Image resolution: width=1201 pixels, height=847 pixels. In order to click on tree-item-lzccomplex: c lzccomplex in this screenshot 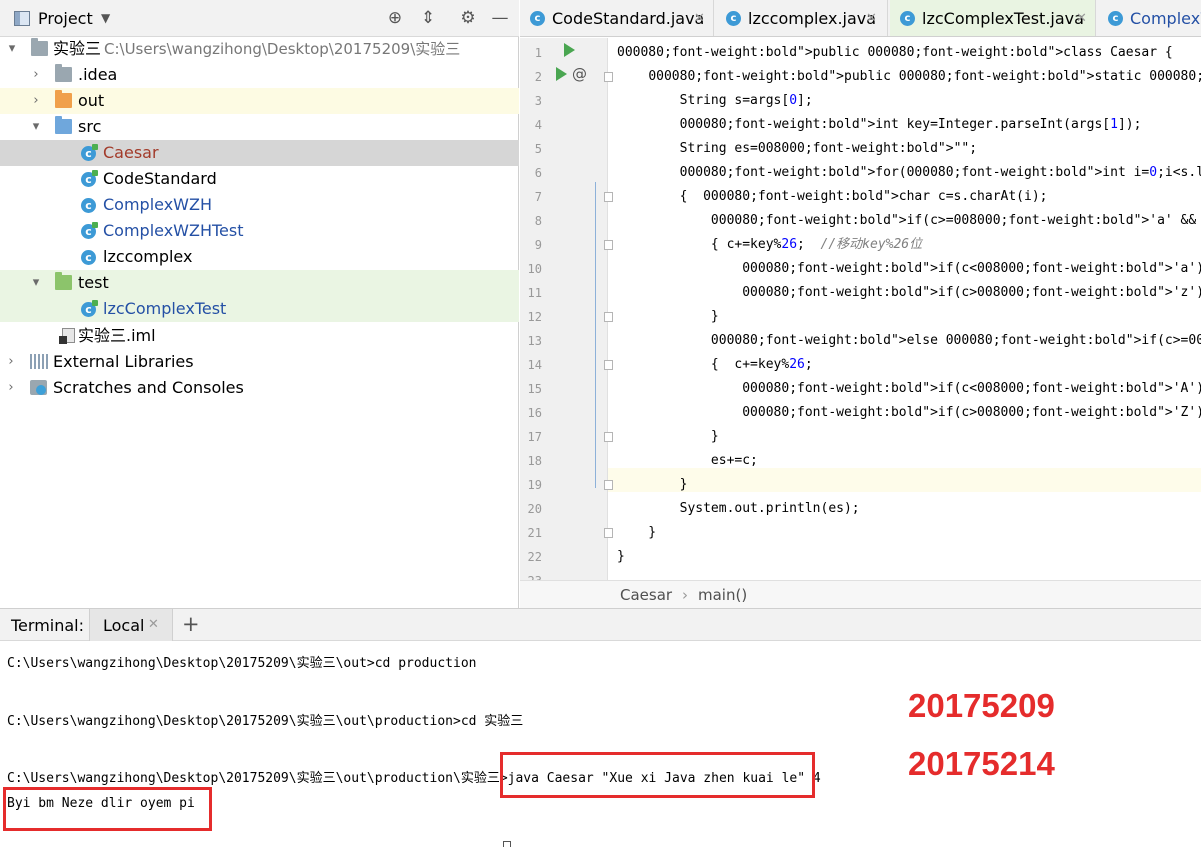, I will do `click(259, 257)`.